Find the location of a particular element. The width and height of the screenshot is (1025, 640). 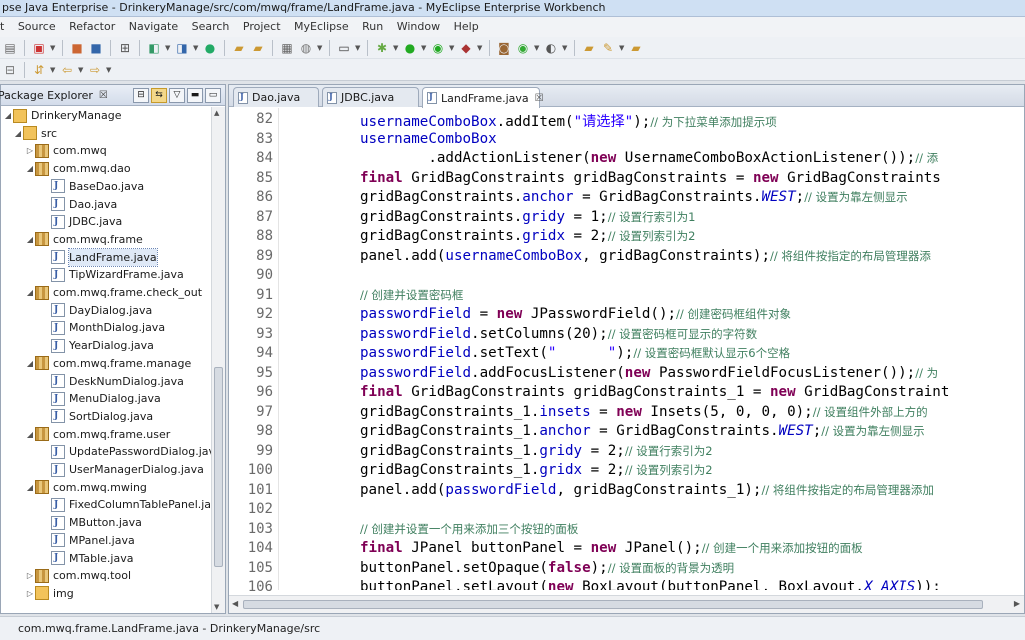

link-with-editor-icon: ⇆ is located at coordinates (159, 95).